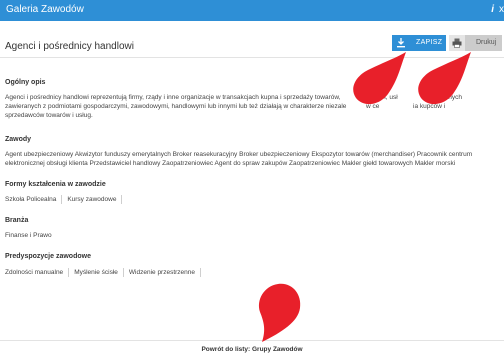 Image resolution: width=504 pixels, height=356 pixels. What do you see at coordinates (25, 82) in the screenshot?
I see `overview-heading: Ogólny opis` at bounding box center [25, 82].